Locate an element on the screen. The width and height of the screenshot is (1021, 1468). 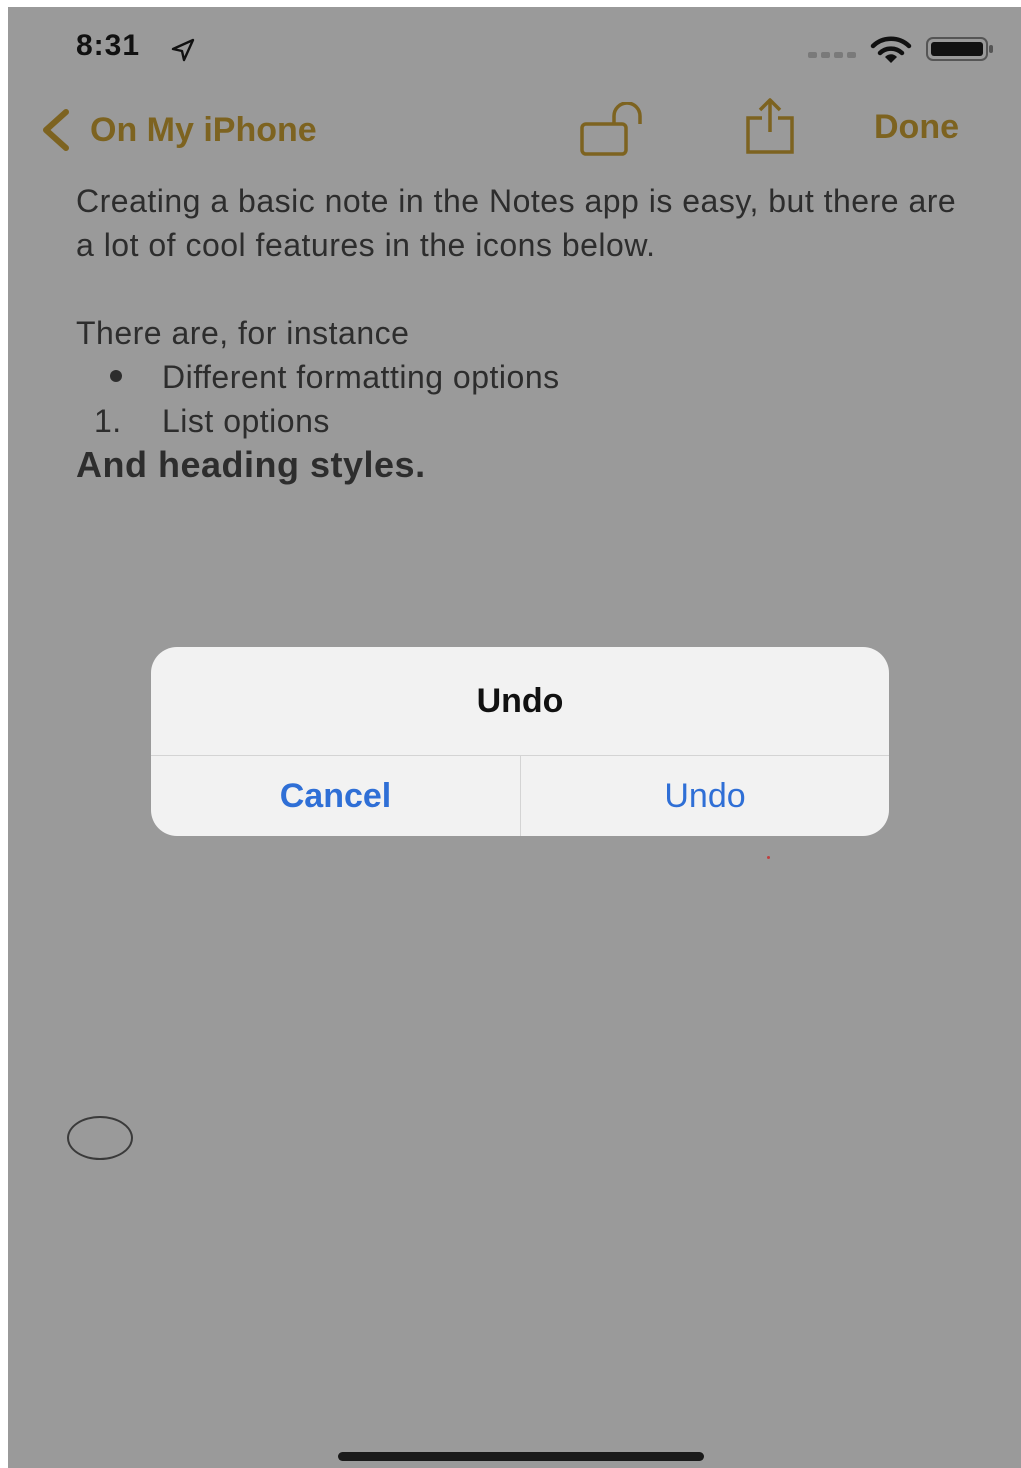
bullet-item-text: Different formatting options is located at coordinates (361, 377).